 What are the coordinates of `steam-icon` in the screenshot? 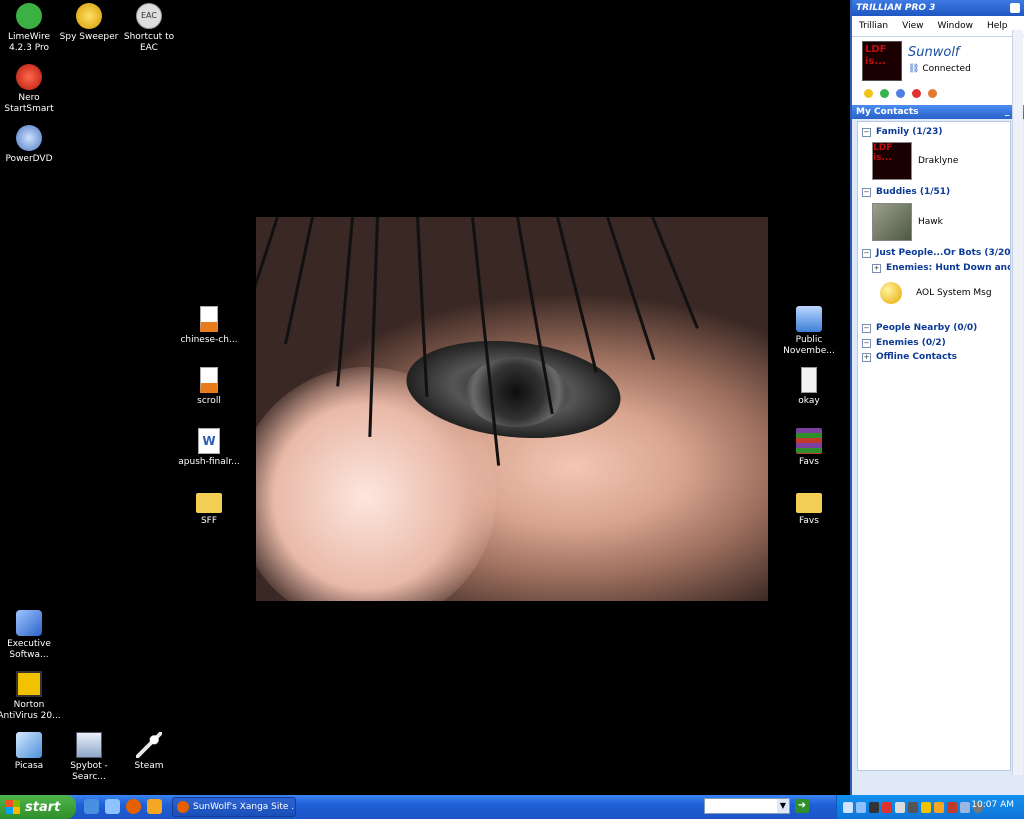 It's located at (149, 745).